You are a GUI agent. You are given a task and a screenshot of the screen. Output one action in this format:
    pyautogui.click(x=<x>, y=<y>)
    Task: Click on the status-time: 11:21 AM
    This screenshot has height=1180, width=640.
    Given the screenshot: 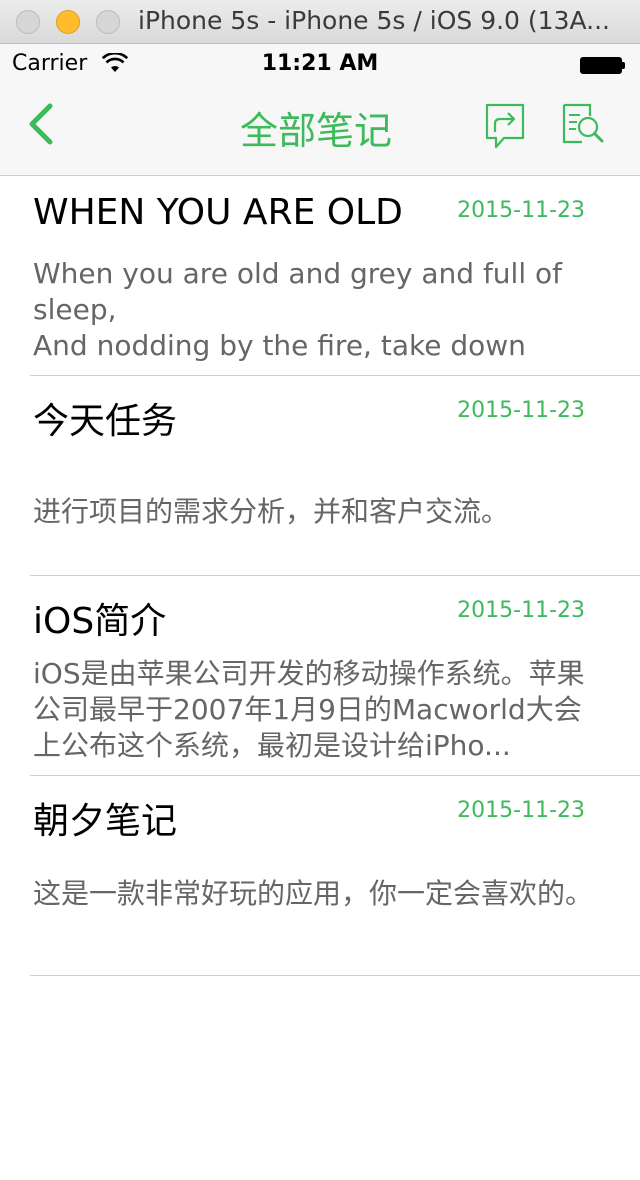 What is the action you would take?
    pyautogui.click(x=320, y=63)
    